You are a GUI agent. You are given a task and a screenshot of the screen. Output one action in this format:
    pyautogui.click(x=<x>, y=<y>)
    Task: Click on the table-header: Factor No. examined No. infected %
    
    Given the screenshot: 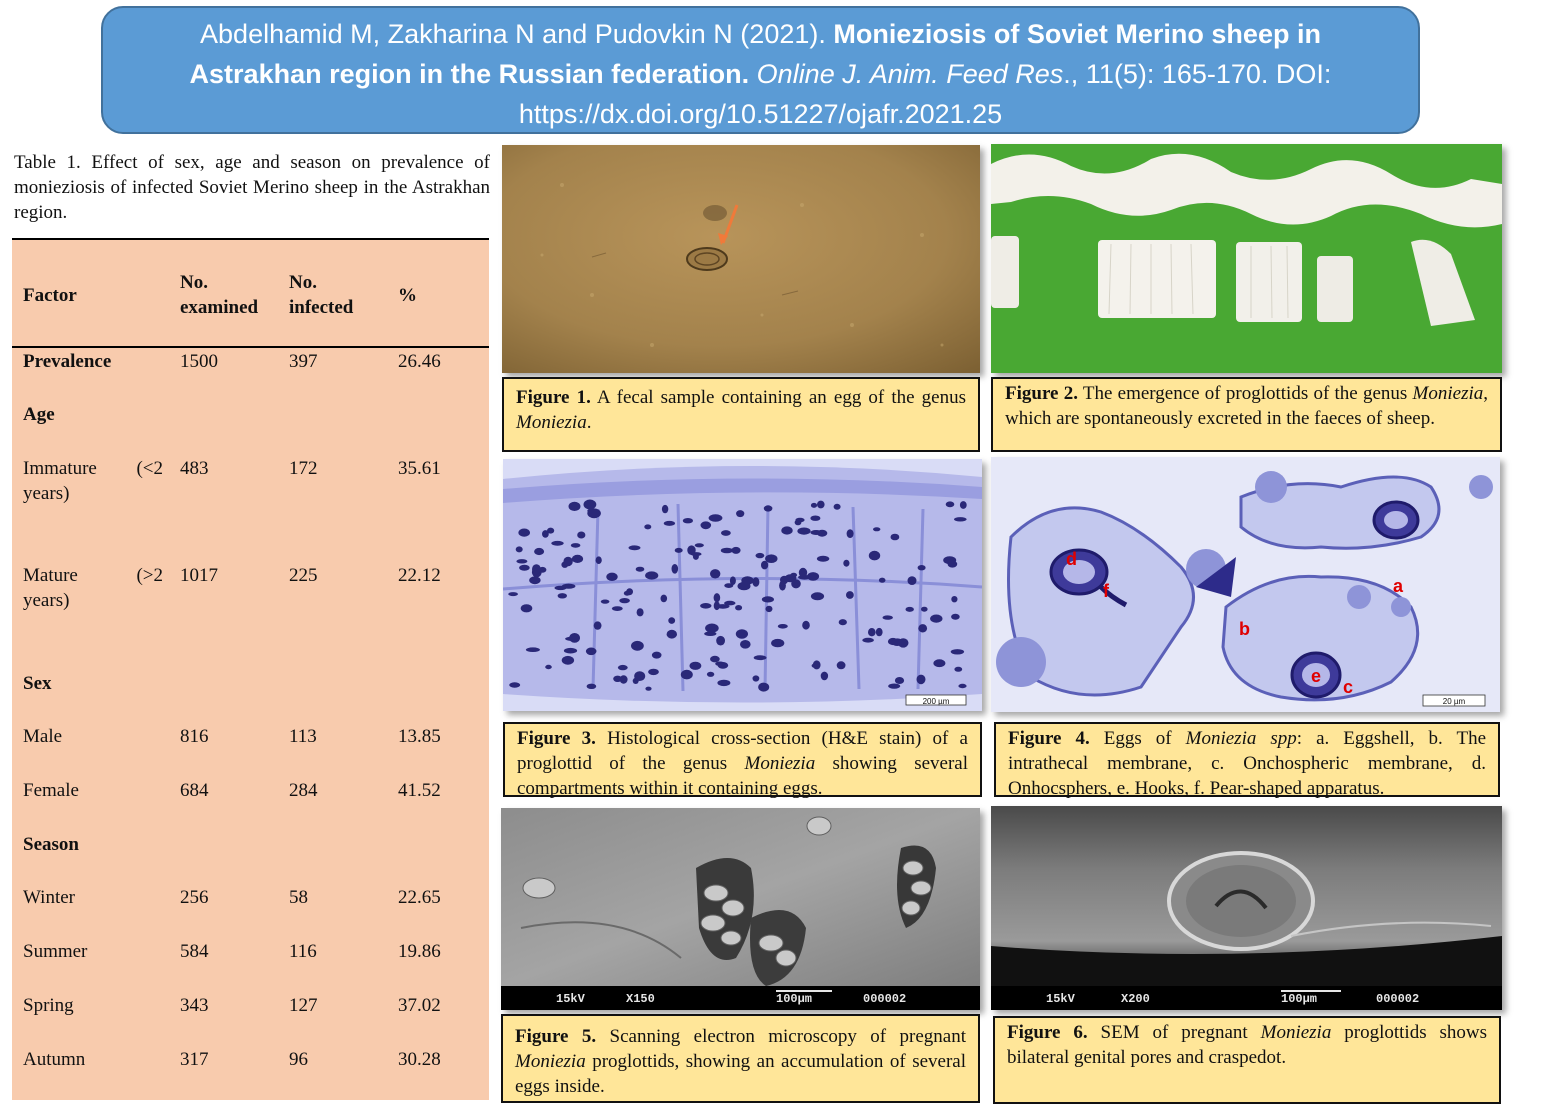 What is the action you would take?
    pyautogui.click(x=250, y=294)
    